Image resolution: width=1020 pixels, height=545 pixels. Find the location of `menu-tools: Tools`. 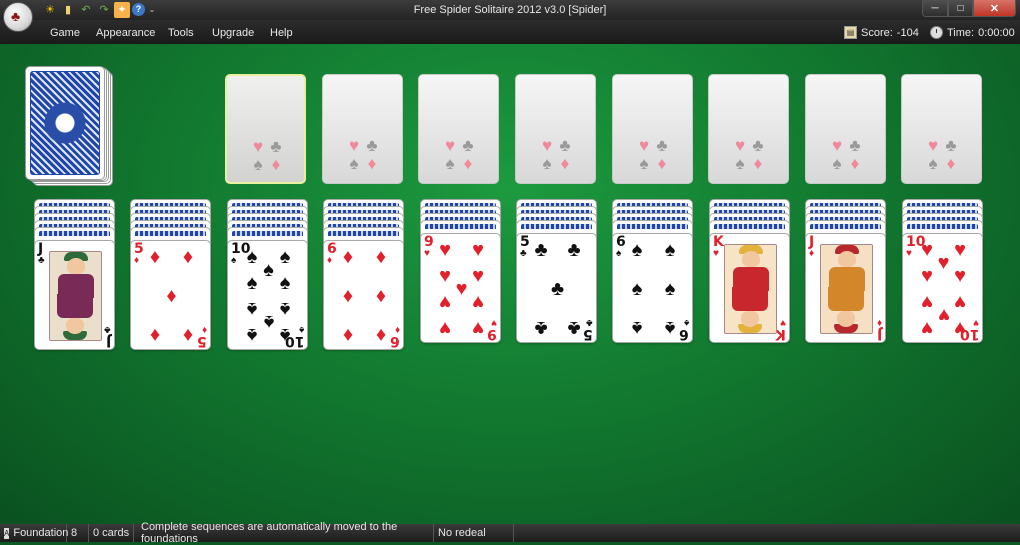

menu-tools: Tools is located at coordinates (181, 33).